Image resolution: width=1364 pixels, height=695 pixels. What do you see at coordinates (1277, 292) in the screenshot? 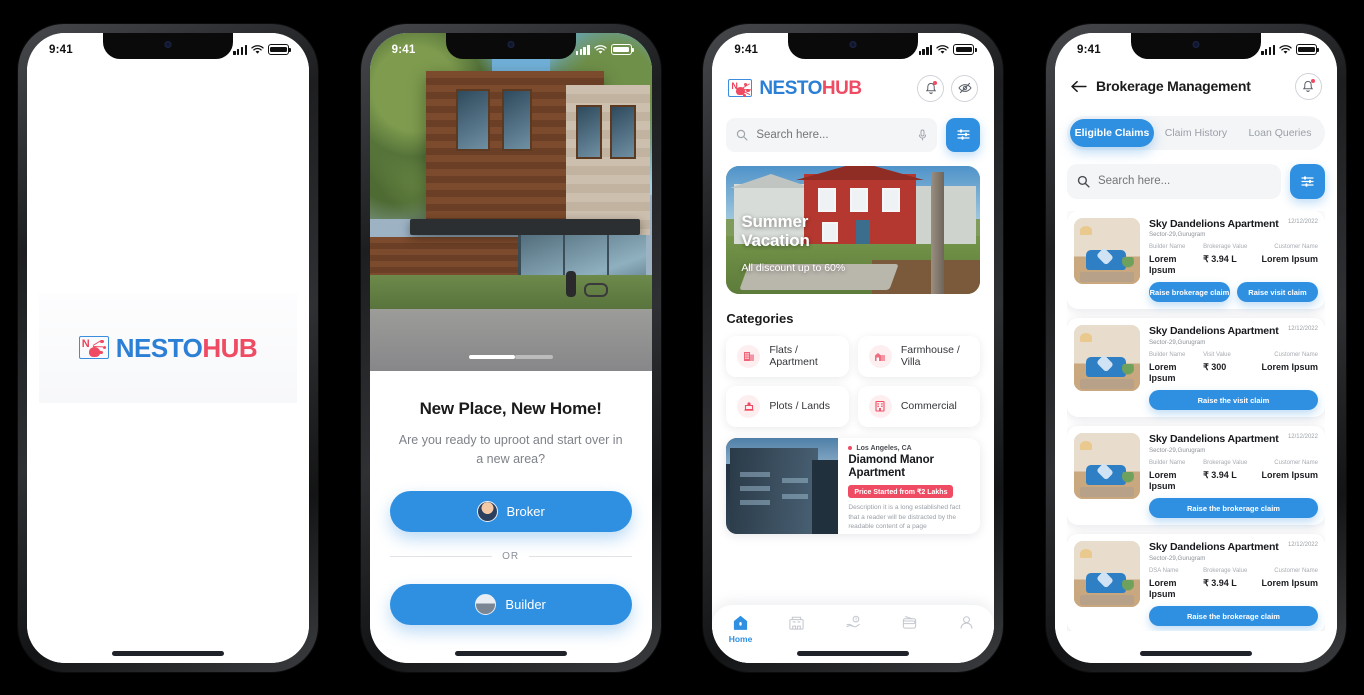
I see `raise-visit-claim-button: Raise visit claim` at bounding box center [1277, 292].